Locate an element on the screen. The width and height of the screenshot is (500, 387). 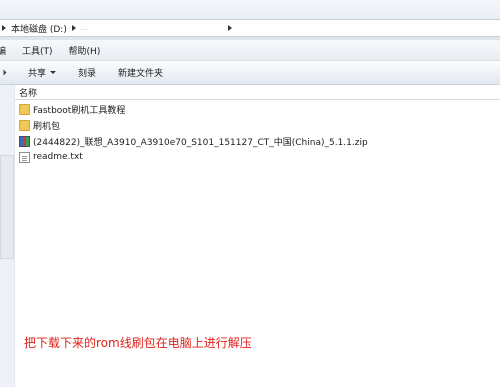
navigation-pane-scrollbar is located at coordinates (7, 207).